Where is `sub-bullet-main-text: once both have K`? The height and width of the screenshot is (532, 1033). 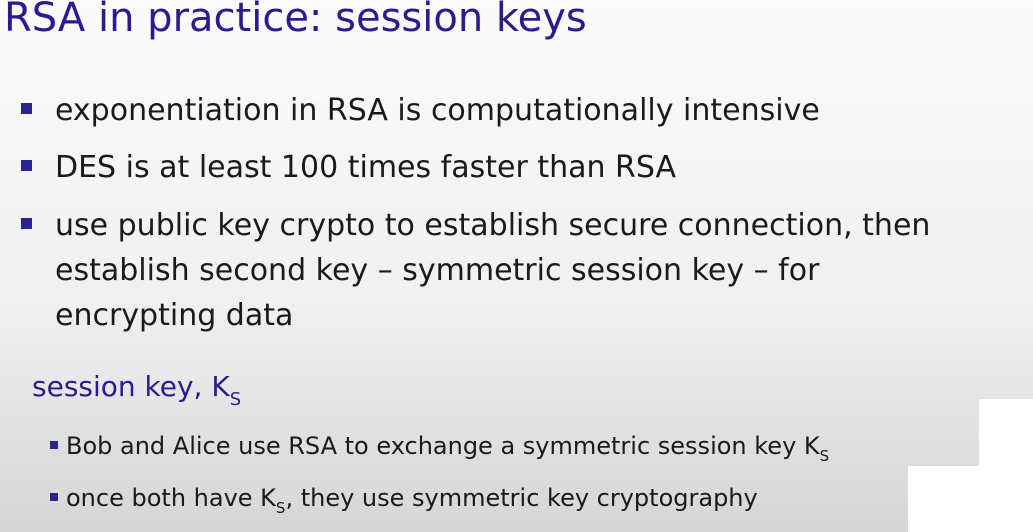 sub-bullet-main-text: once both have K is located at coordinates (171, 498).